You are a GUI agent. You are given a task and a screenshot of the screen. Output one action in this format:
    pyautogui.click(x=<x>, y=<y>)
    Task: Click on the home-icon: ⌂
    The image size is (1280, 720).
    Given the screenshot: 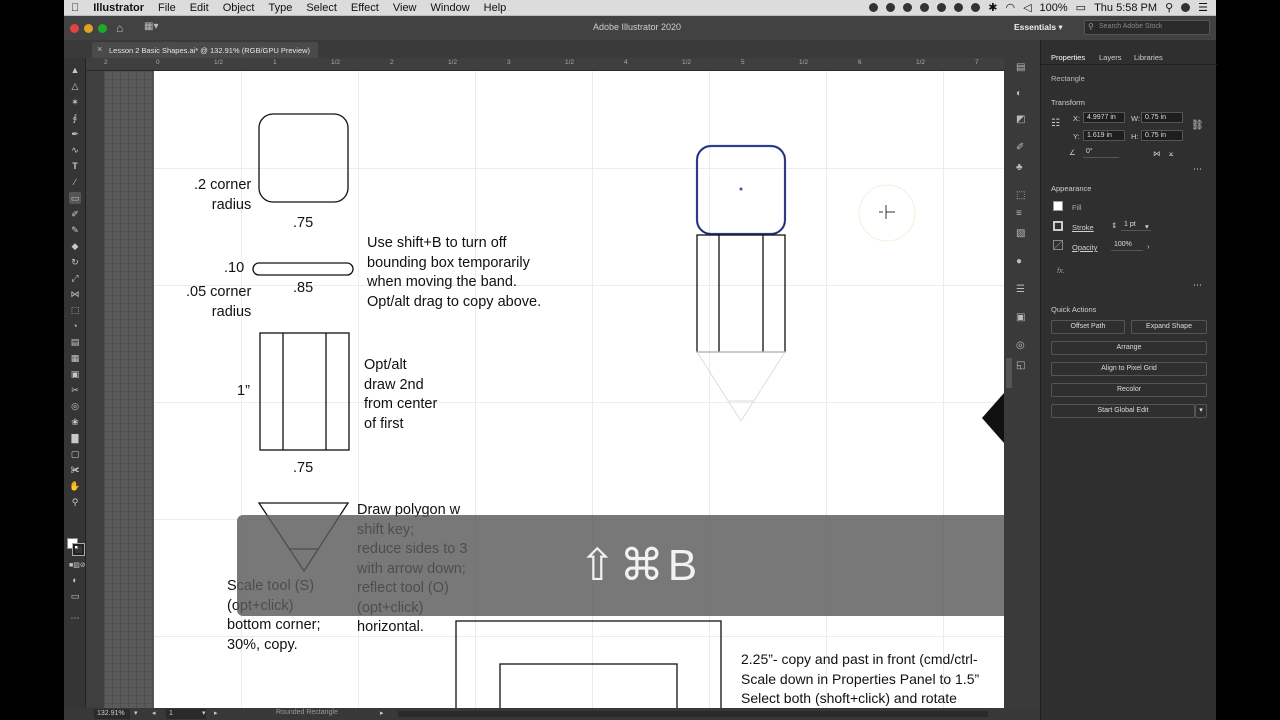 What is the action you would take?
    pyautogui.click(x=119, y=28)
    